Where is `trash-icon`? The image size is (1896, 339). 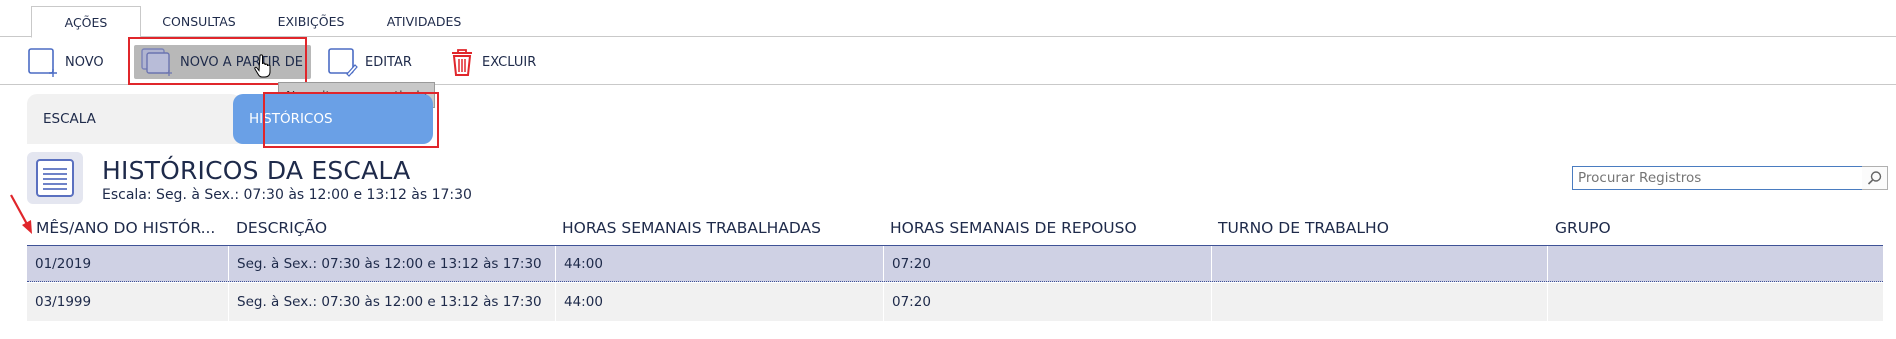 trash-icon is located at coordinates (462, 62).